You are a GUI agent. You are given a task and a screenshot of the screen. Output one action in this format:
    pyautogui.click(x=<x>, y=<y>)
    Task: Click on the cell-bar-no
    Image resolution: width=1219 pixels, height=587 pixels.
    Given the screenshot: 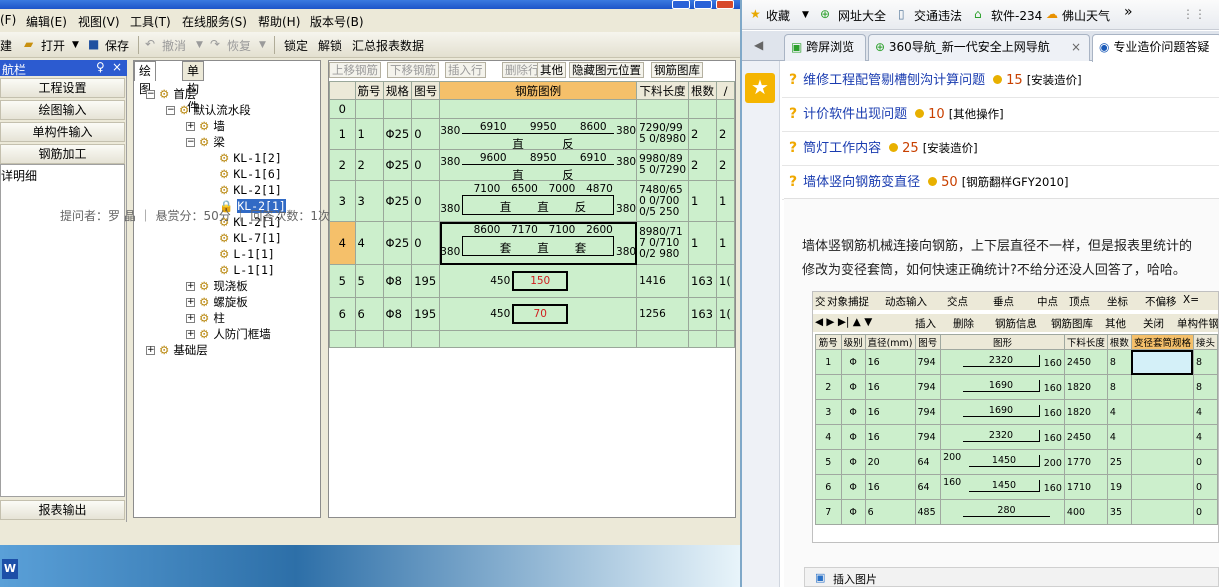 What is the action you would take?
    pyautogui.click(x=369, y=109)
    